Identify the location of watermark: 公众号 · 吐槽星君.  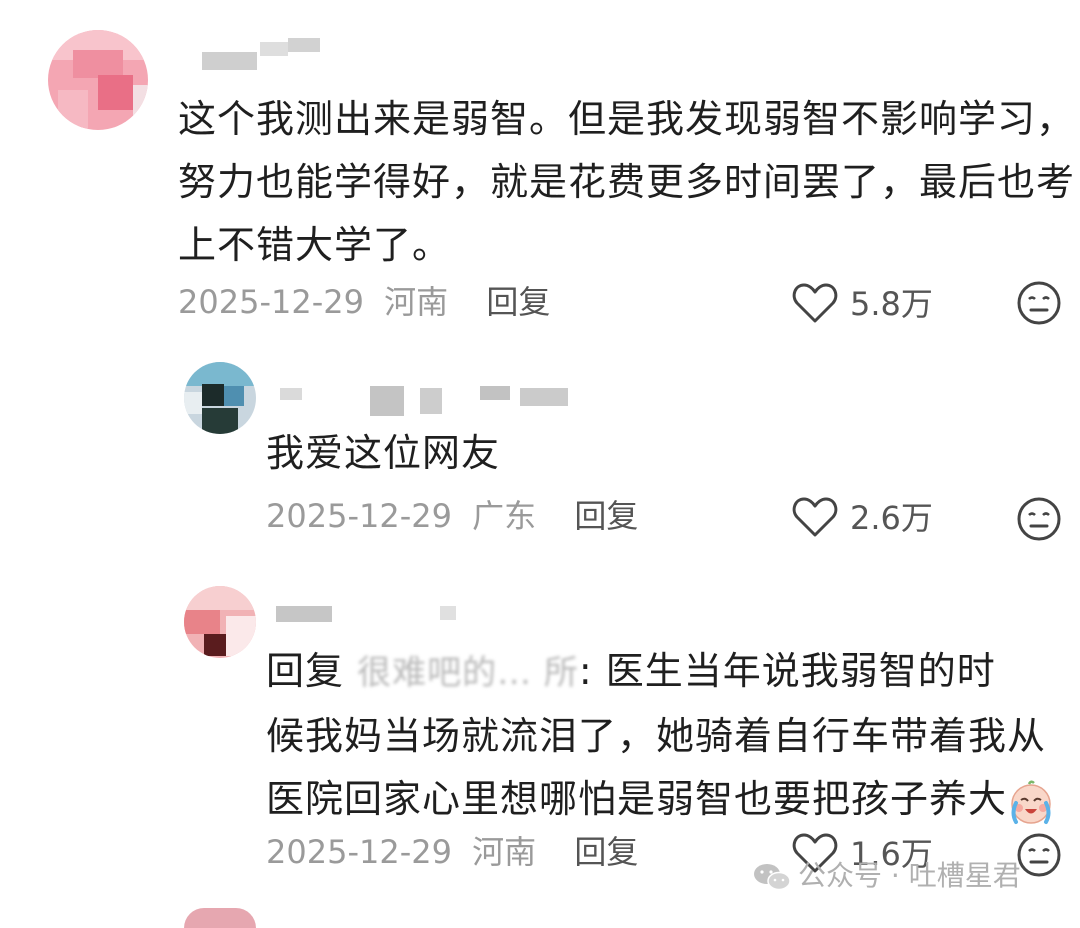
(886, 876).